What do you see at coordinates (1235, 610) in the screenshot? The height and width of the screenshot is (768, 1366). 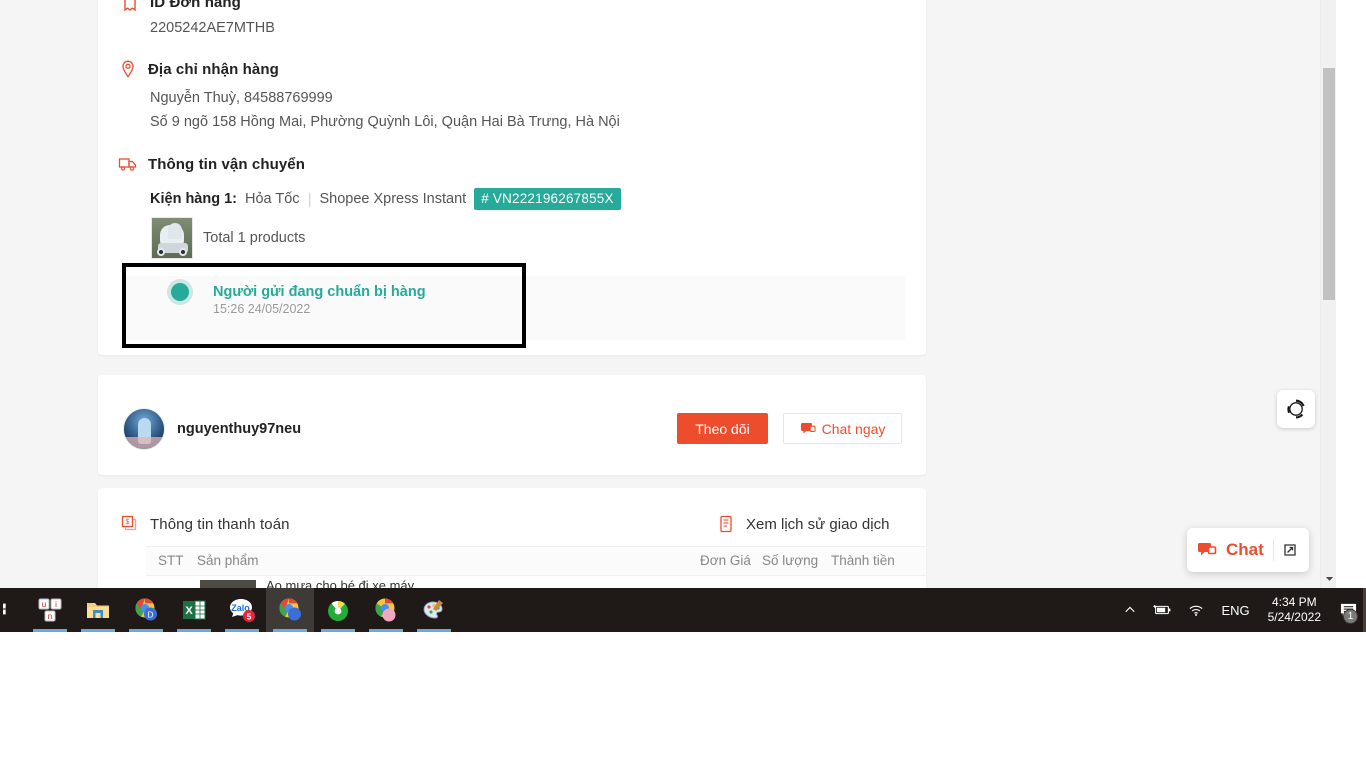 I see `language-indicator: ENG` at bounding box center [1235, 610].